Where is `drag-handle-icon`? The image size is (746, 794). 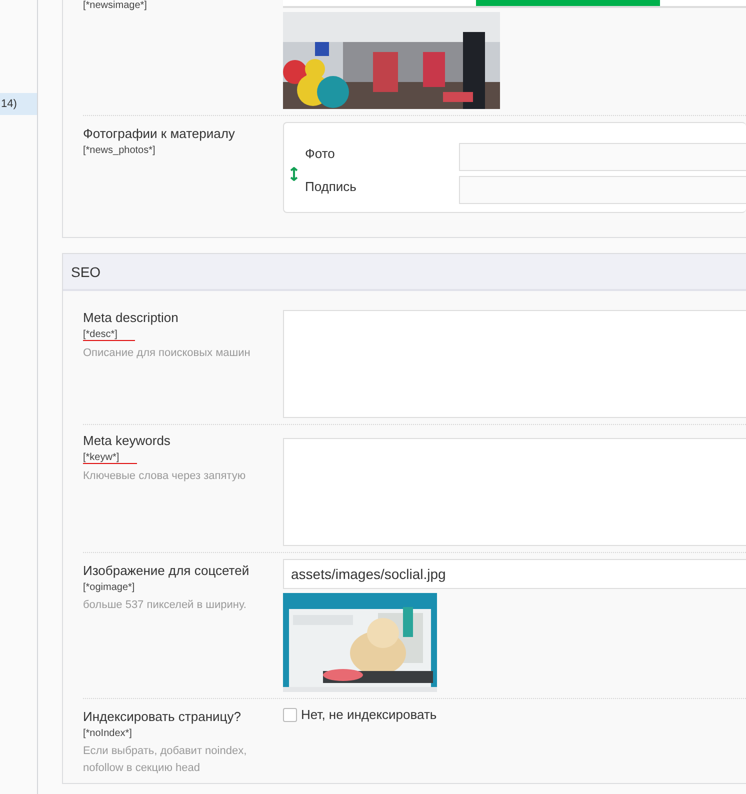
drag-handle-icon is located at coordinates (294, 173).